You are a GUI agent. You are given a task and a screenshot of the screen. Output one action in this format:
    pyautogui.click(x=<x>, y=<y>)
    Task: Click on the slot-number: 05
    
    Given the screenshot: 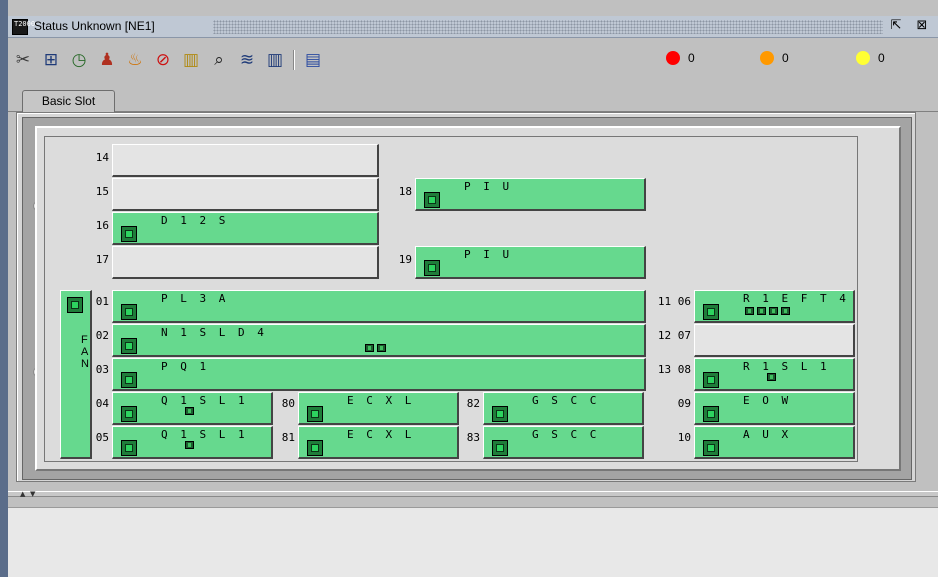 What is the action you would take?
    pyautogui.click(x=102, y=437)
    